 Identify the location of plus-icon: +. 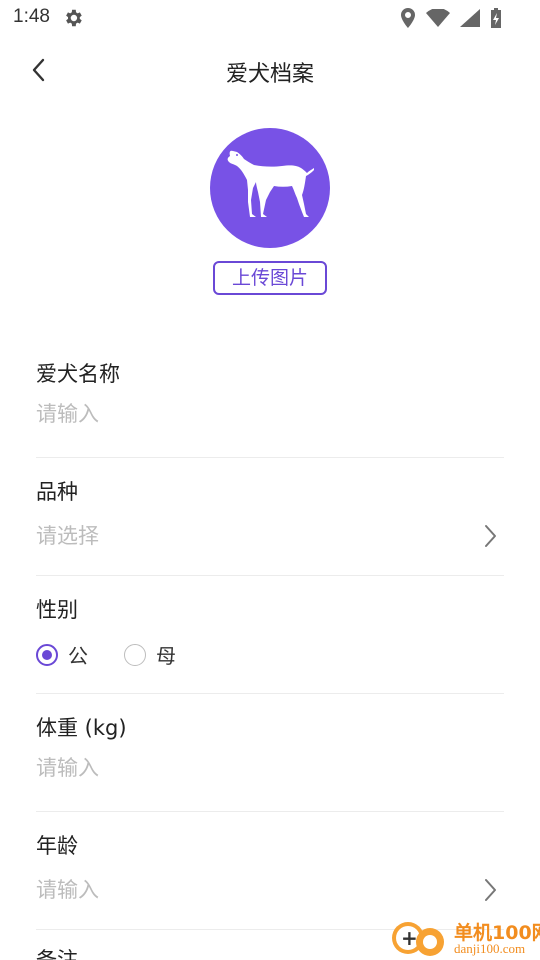
(409, 938).